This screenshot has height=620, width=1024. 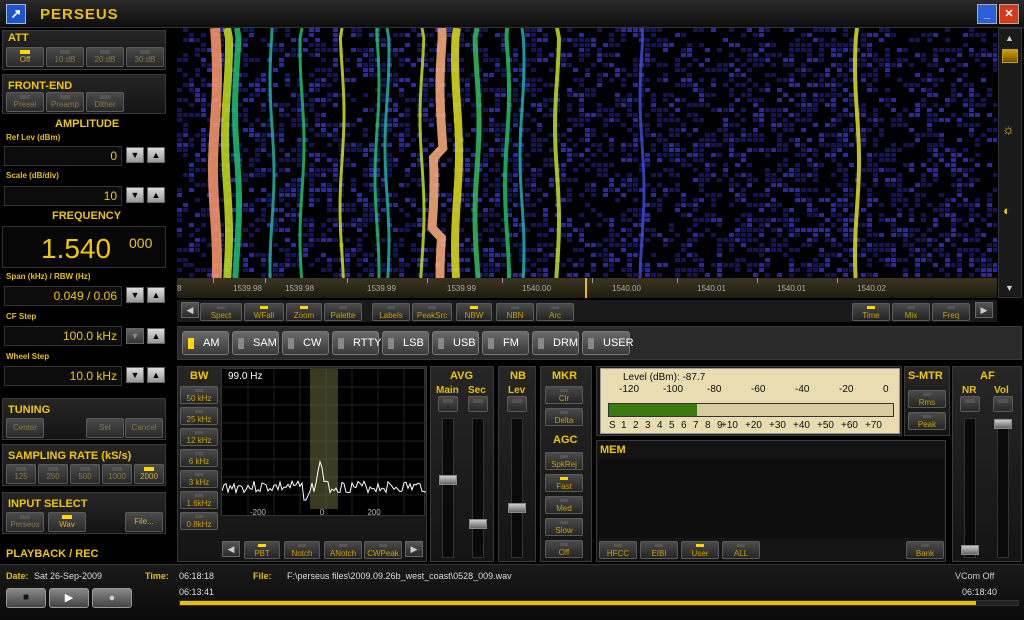 What do you see at coordinates (970, 404) in the screenshot?
I see `nr-toggle` at bounding box center [970, 404].